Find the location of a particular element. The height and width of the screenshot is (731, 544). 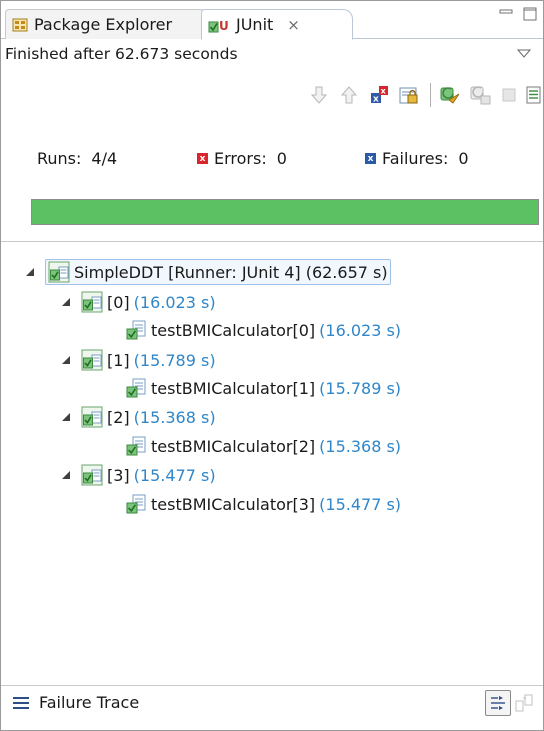

junit-toolbar: x x is located at coordinates (272, 97).